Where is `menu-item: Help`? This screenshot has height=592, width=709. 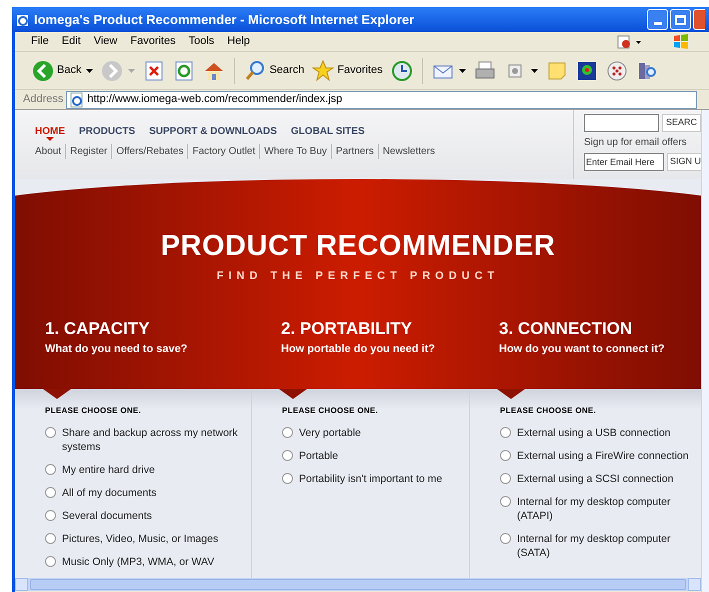 menu-item: Help is located at coordinates (238, 41).